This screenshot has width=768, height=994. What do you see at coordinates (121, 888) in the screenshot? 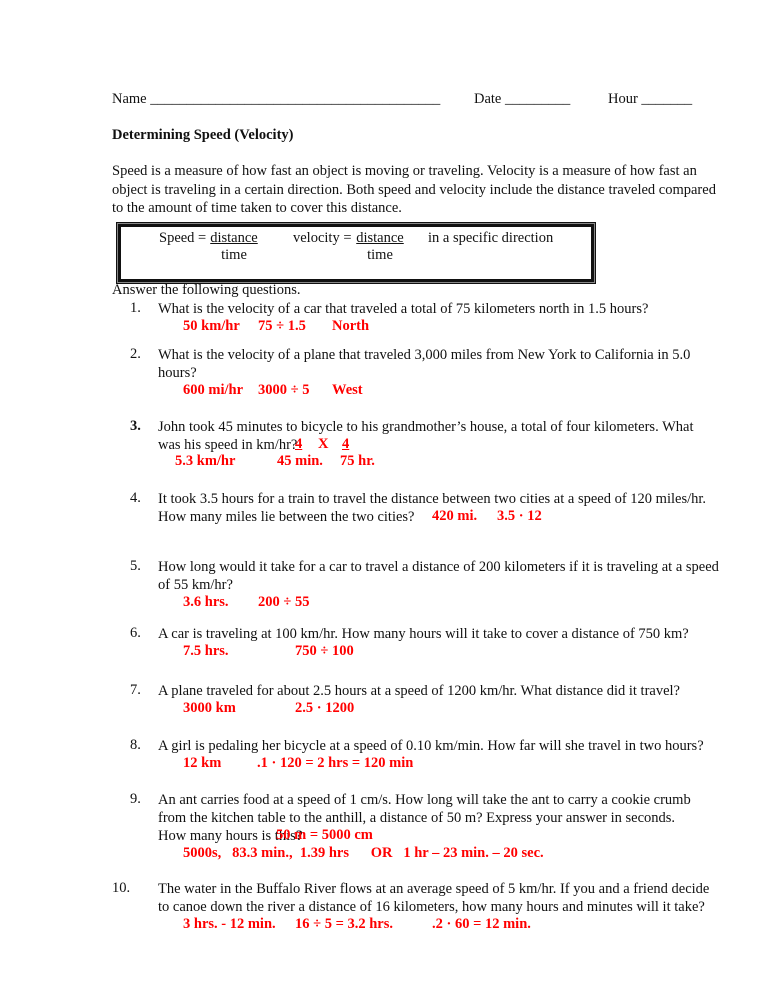
I see `question-number: 10.` at bounding box center [121, 888].